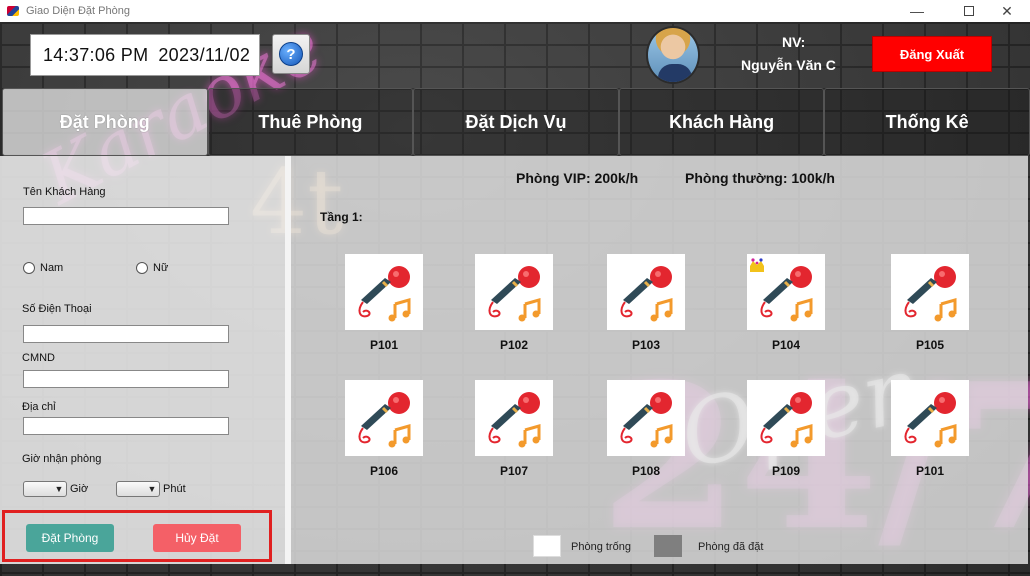 This screenshot has width=1030, height=576. Describe the element at coordinates (673, 55) in the screenshot. I see `avatar` at that location.